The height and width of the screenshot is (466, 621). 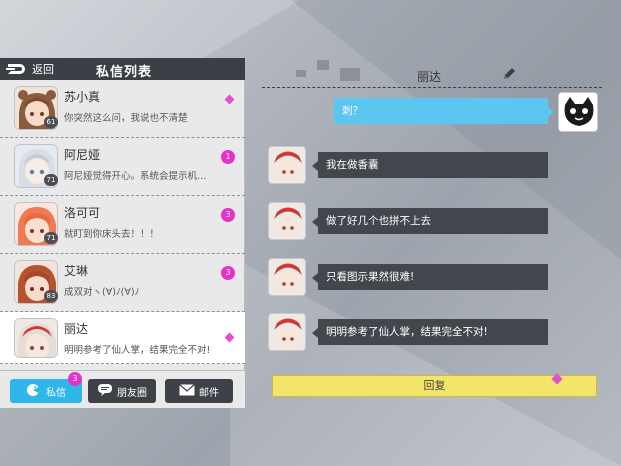 I want to click on page-title: 私信列表, so click(x=124, y=72).